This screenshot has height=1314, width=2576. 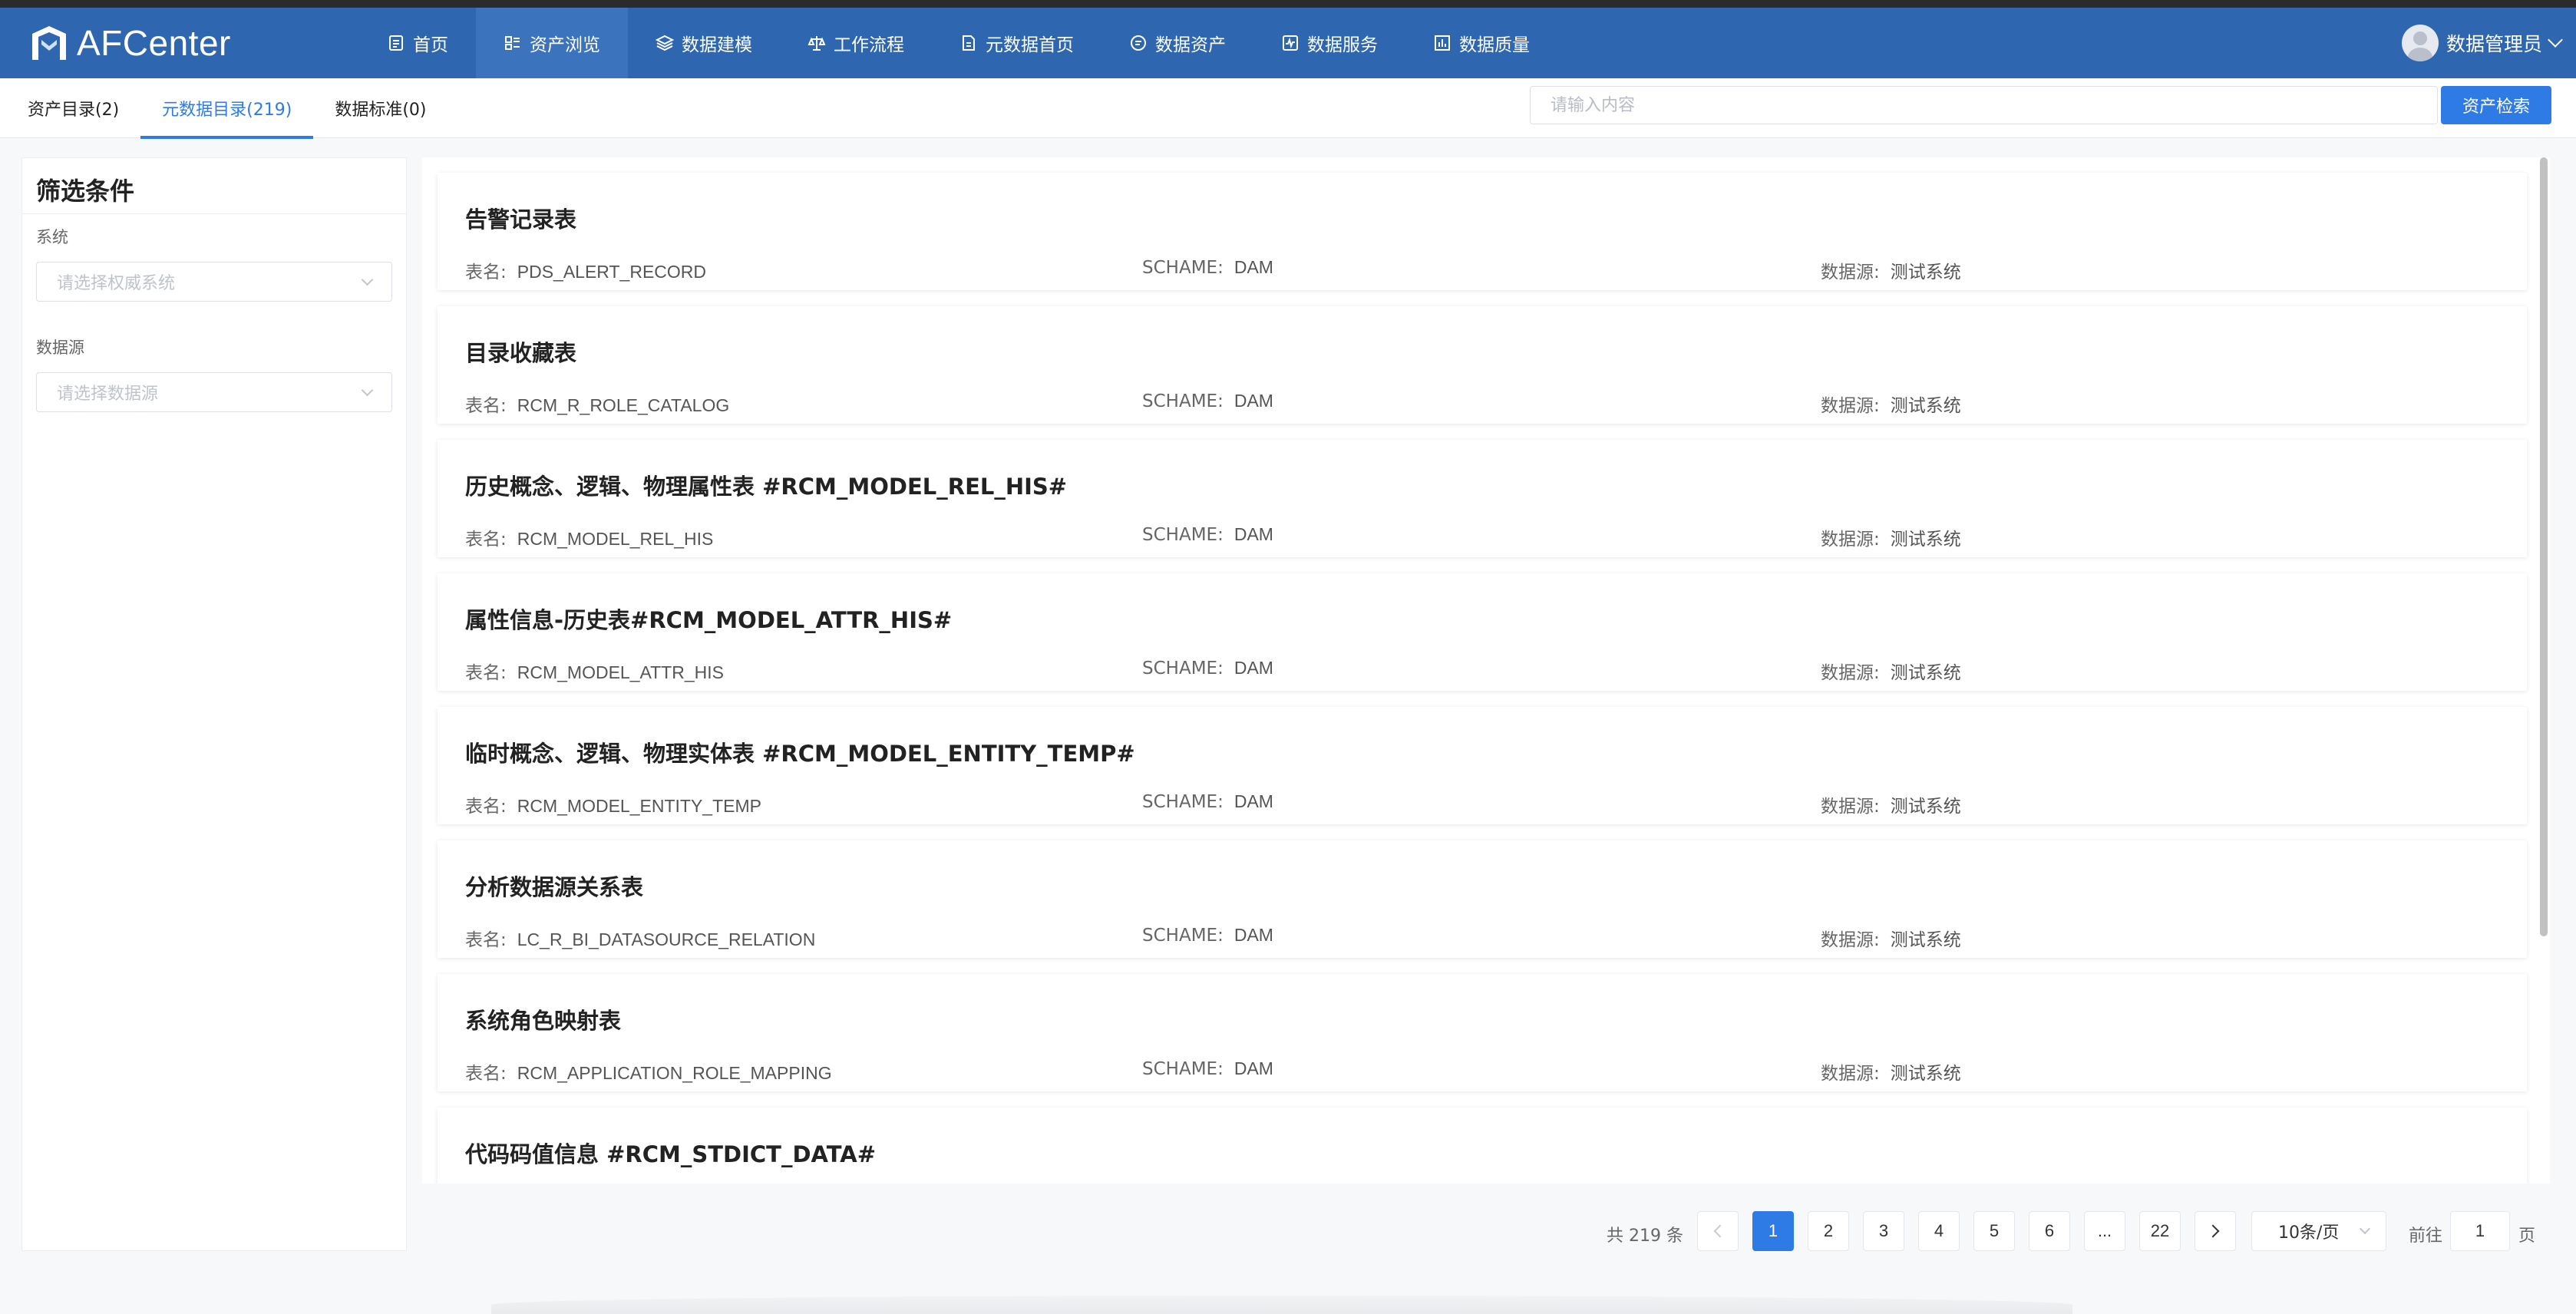 What do you see at coordinates (565, 45) in the screenshot?
I see `nav-item-label: 资产浏览` at bounding box center [565, 45].